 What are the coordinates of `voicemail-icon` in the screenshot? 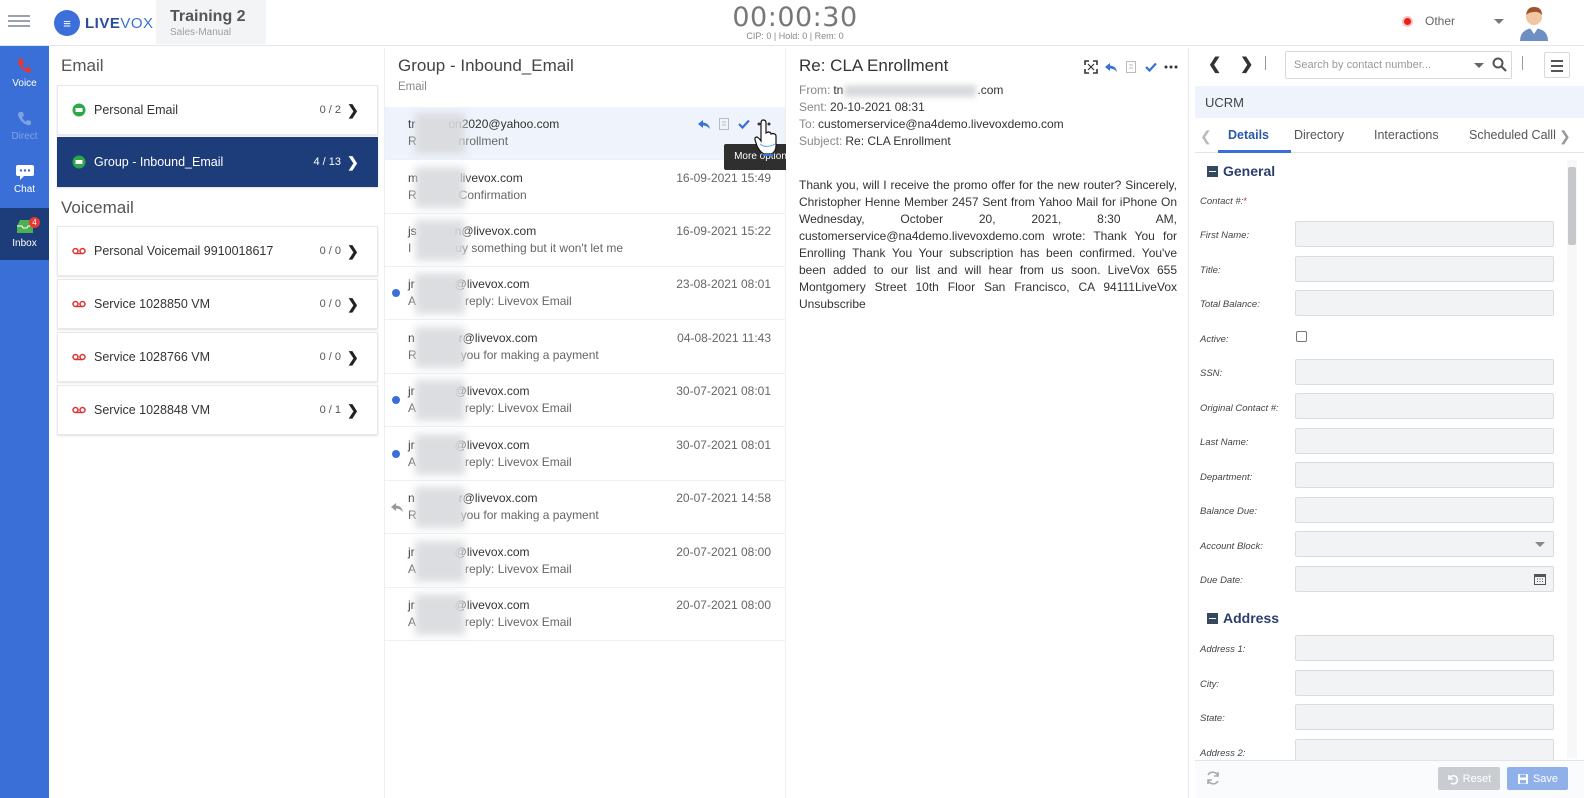 It's located at (79, 251).